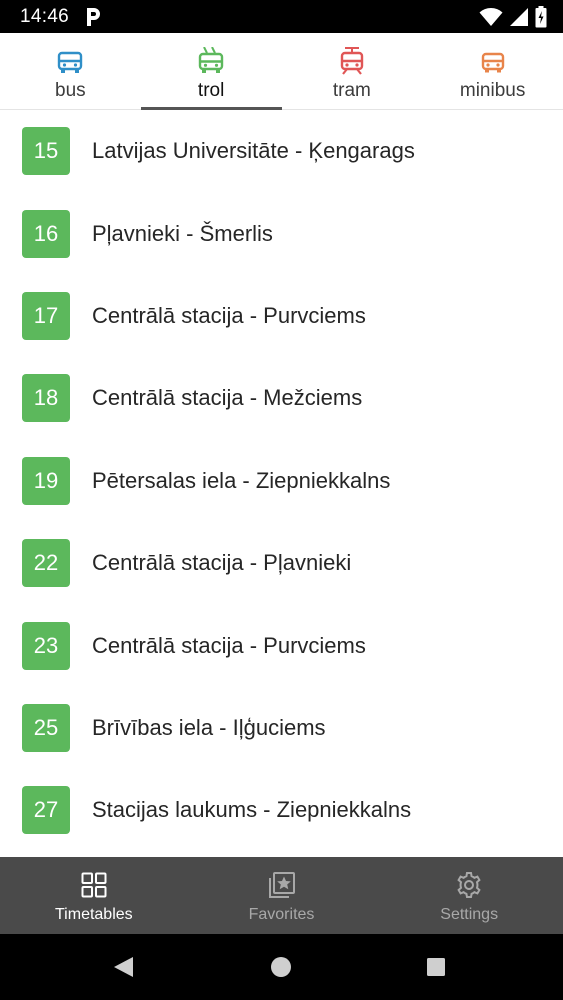  Describe the element at coordinates (492, 62) in the screenshot. I see `minibus-icon` at that location.